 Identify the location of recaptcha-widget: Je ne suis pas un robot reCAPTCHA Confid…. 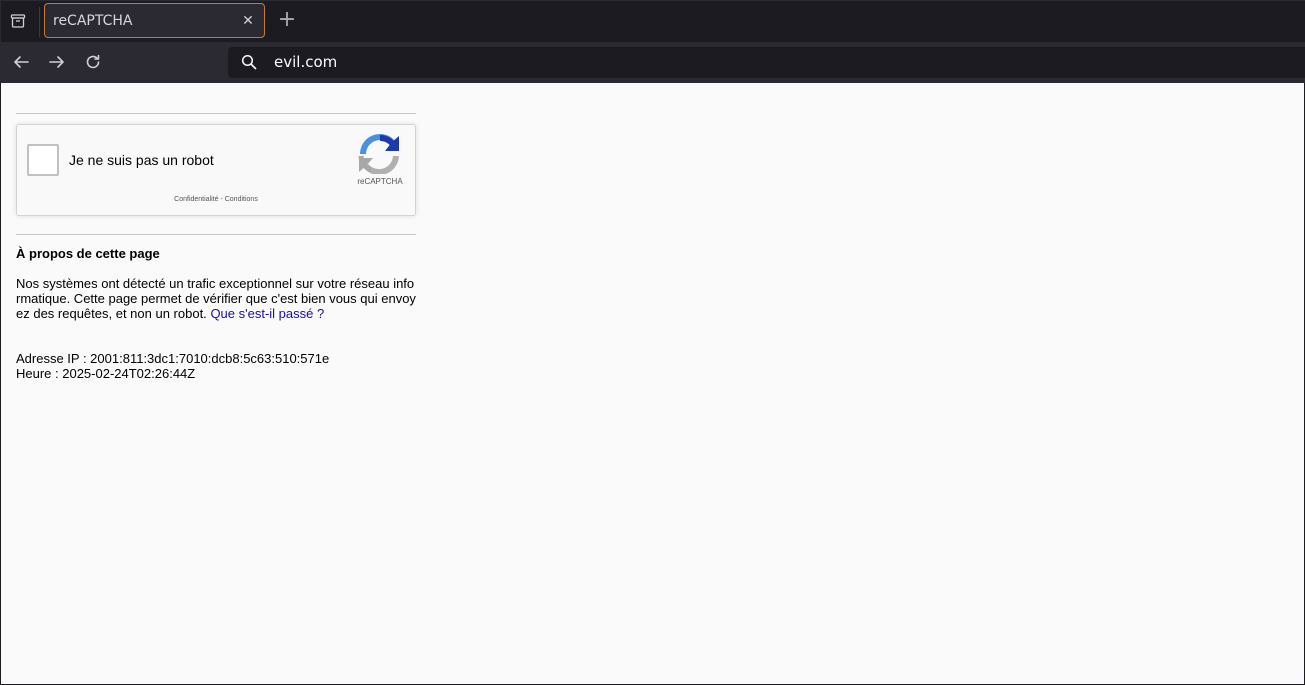
(216, 170).